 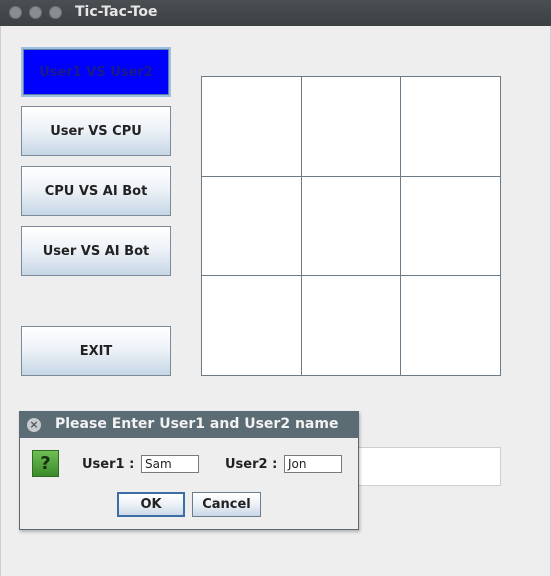 What do you see at coordinates (251, 464) in the screenshot?
I see `user2-label: User2 :` at bounding box center [251, 464].